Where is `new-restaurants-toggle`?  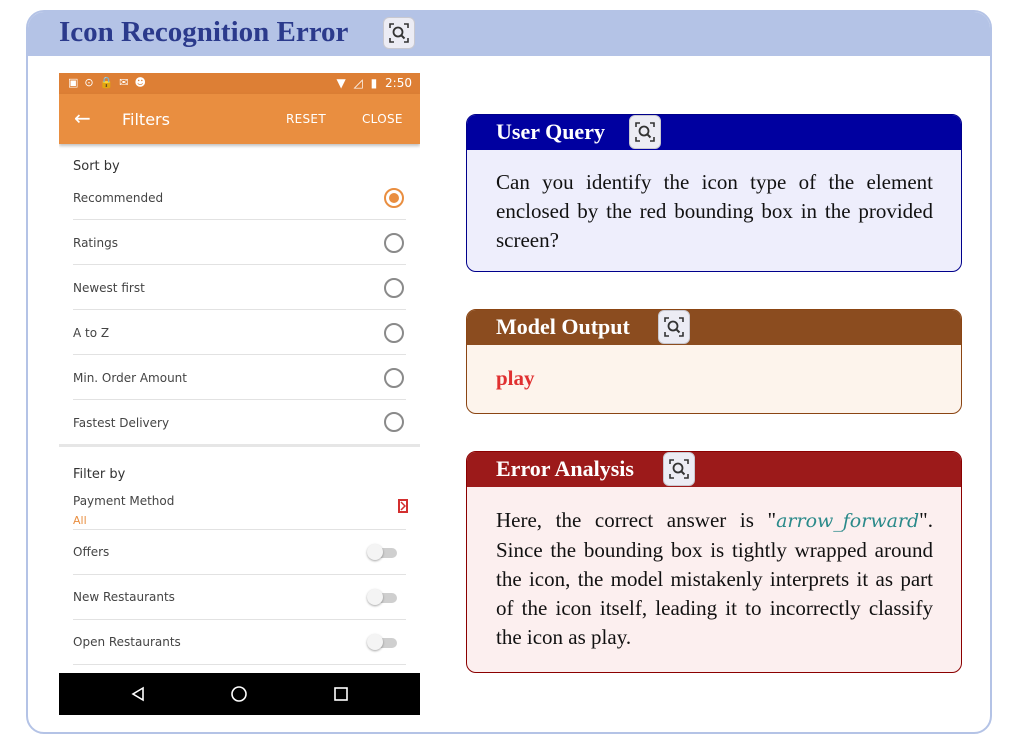 new-restaurants-toggle is located at coordinates (382, 597).